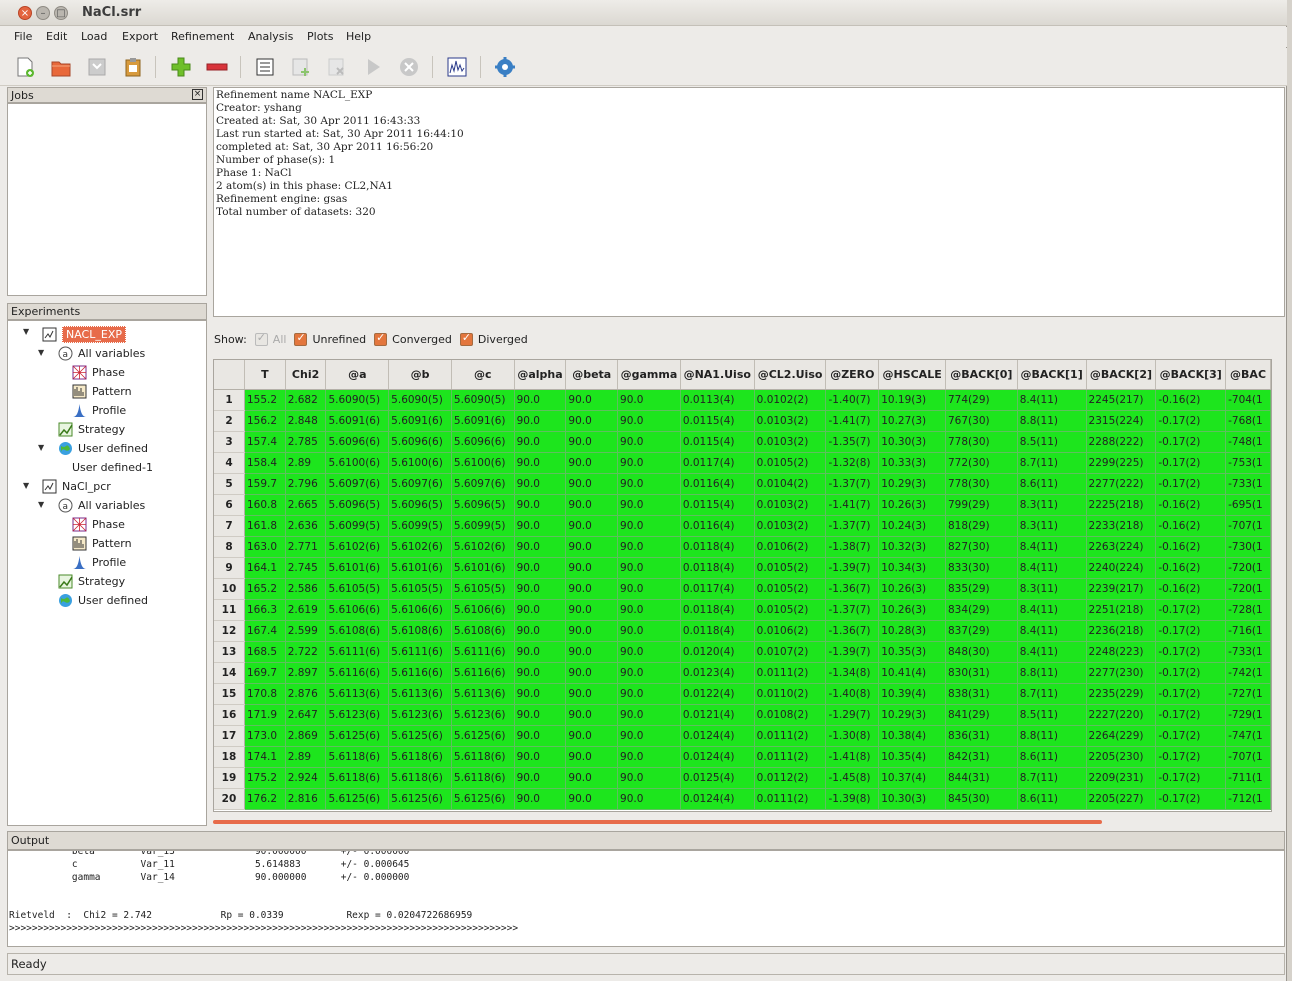  I want to click on tree-item-pattern: Pattern, so click(102, 391).